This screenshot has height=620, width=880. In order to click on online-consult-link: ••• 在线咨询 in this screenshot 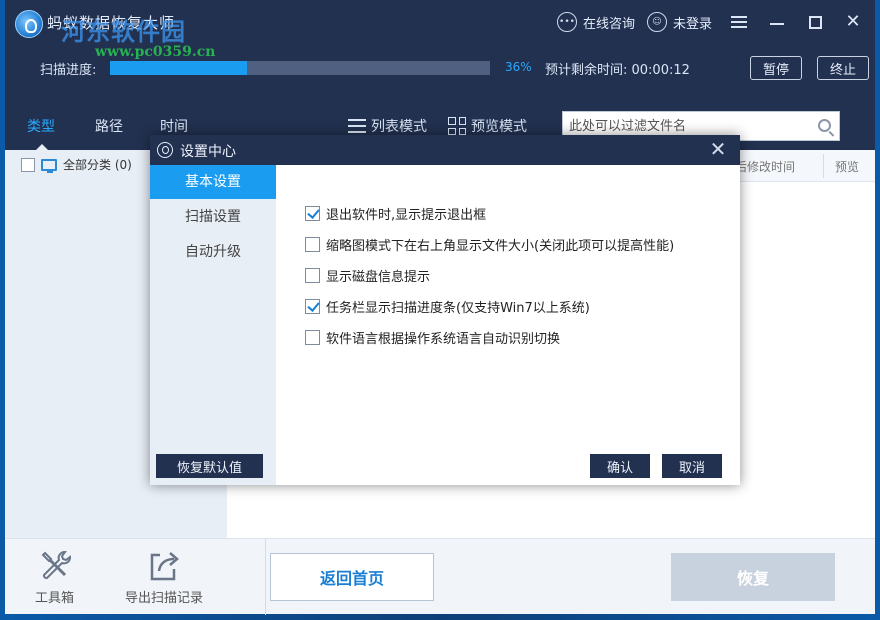, I will do `click(596, 22)`.